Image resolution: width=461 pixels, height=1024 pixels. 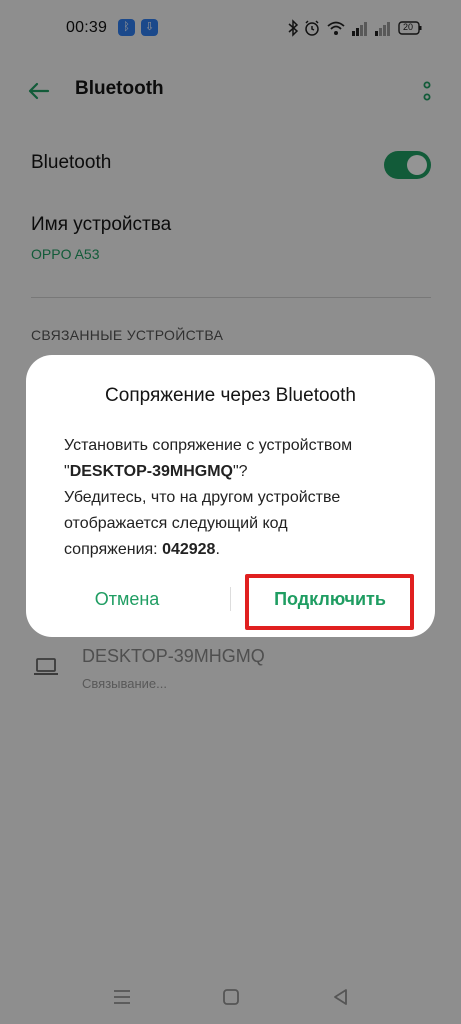 I want to click on dialog-device-name: DESKTOP-39MHGMQ, so click(x=151, y=471).